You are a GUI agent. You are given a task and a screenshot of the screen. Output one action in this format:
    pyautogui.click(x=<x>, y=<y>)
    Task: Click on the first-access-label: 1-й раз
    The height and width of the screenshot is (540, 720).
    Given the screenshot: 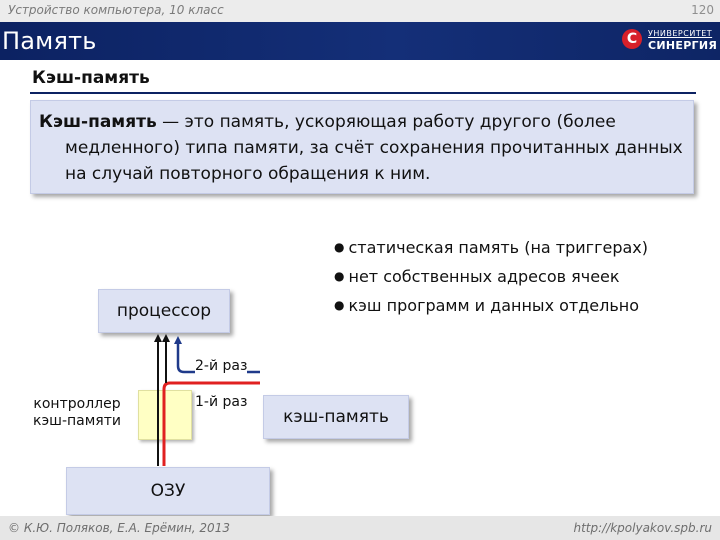 What is the action you would take?
    pyautogui.click(x=221, y=402)
    